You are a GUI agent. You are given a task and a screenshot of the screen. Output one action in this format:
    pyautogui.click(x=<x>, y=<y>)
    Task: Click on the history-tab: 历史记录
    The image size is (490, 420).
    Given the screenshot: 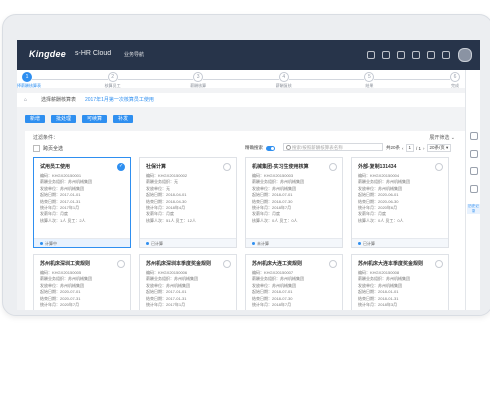 What is the action you would take?
    pyautogui.click(x=473, y=209)
    